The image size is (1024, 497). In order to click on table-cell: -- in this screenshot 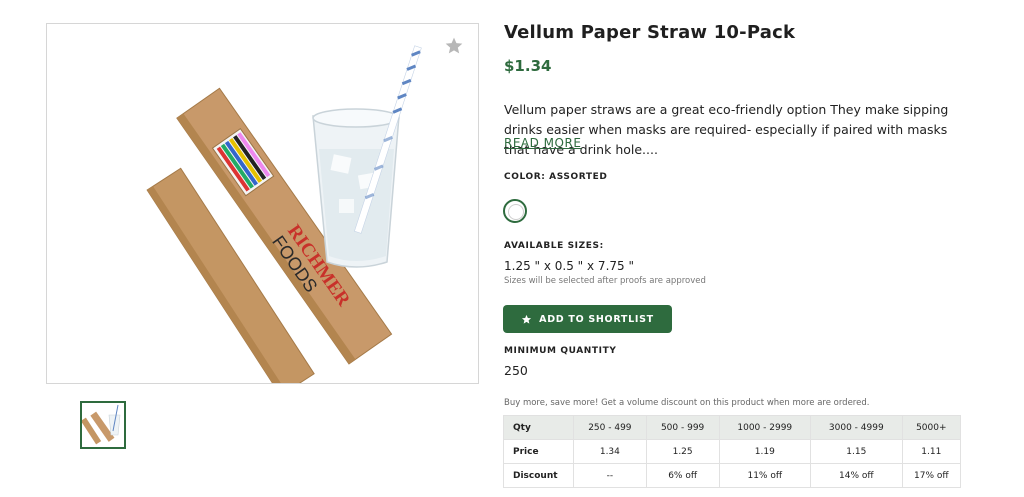, I will do `click(610, 475)`.